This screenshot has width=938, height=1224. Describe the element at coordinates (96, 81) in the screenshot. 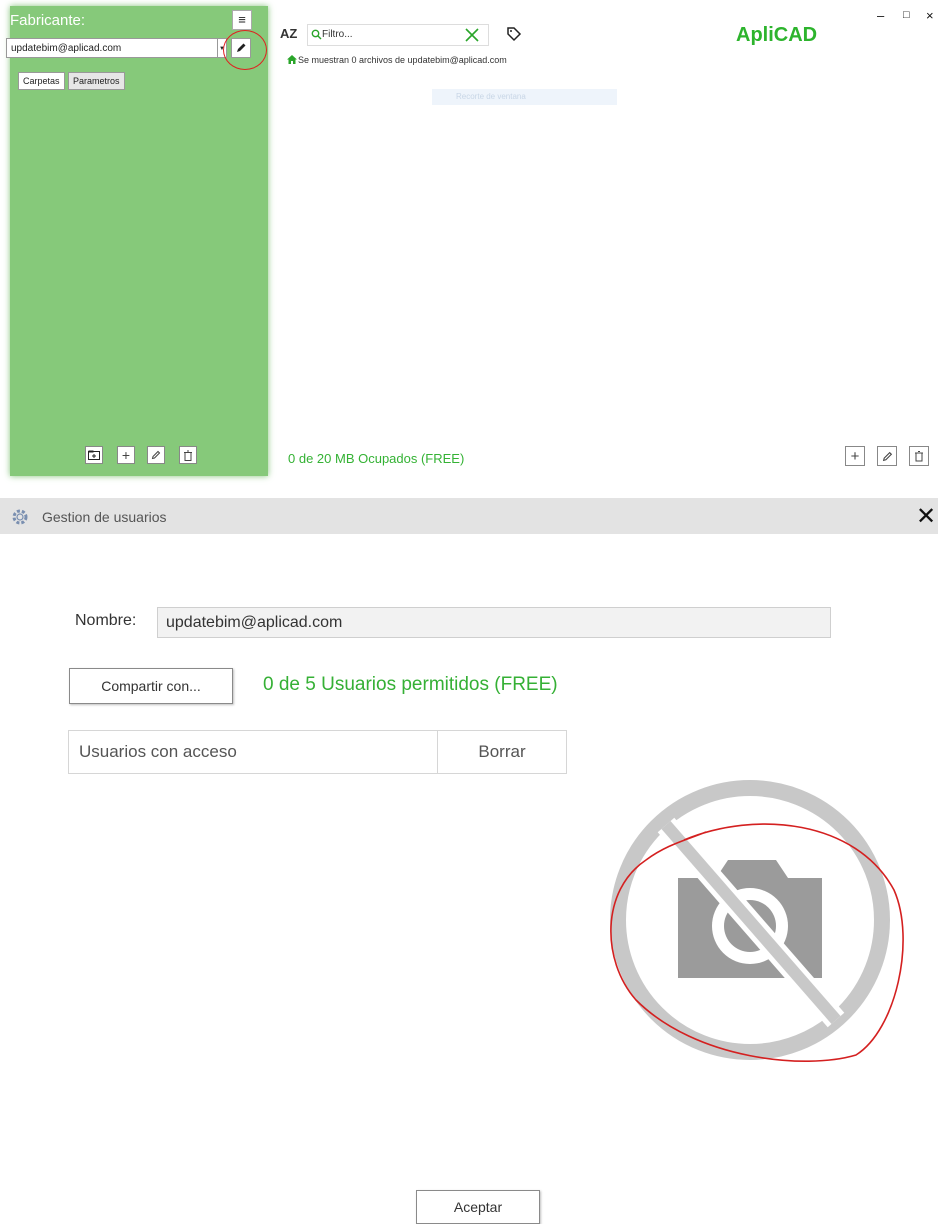

I see `tab-parametros: Parametros` at that location.